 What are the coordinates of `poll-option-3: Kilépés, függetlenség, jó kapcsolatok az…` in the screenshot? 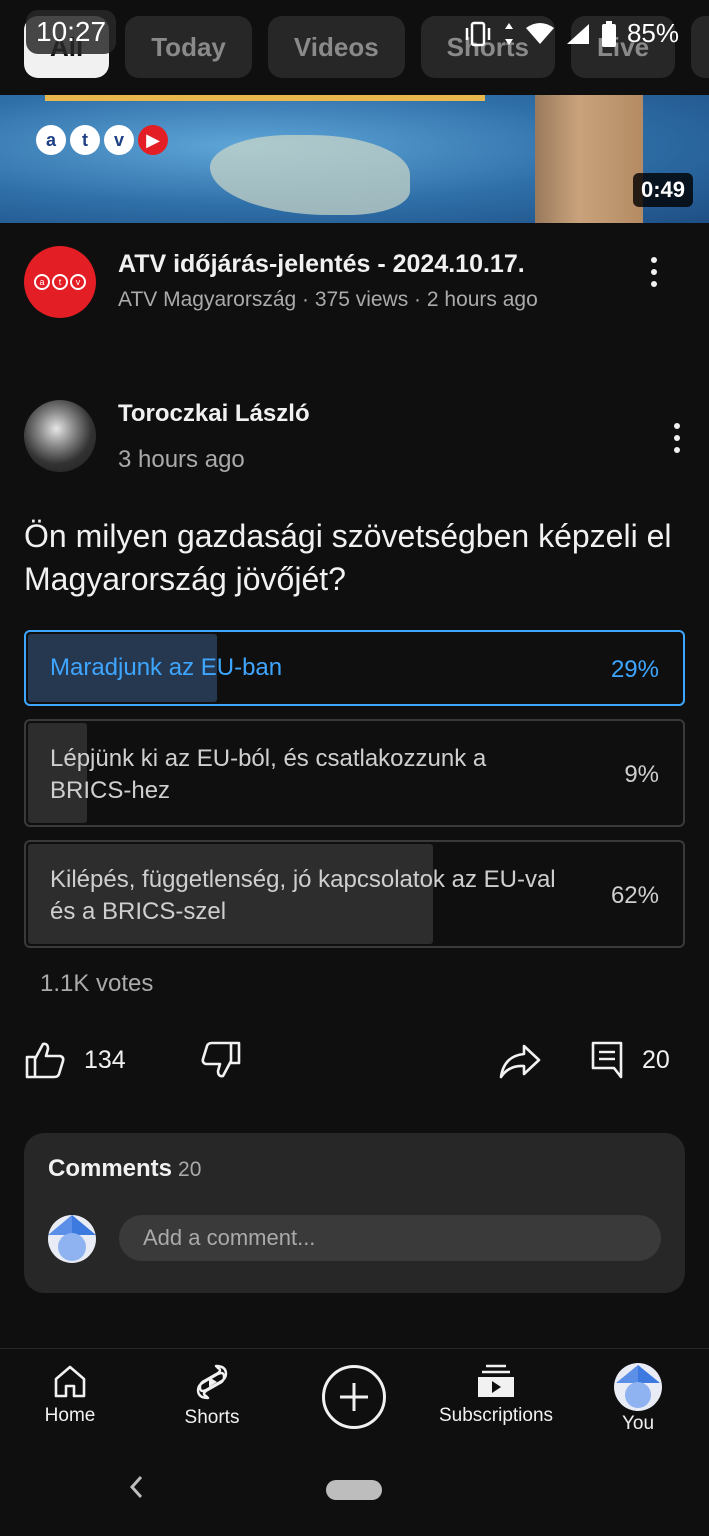 It's located at (354, 894).